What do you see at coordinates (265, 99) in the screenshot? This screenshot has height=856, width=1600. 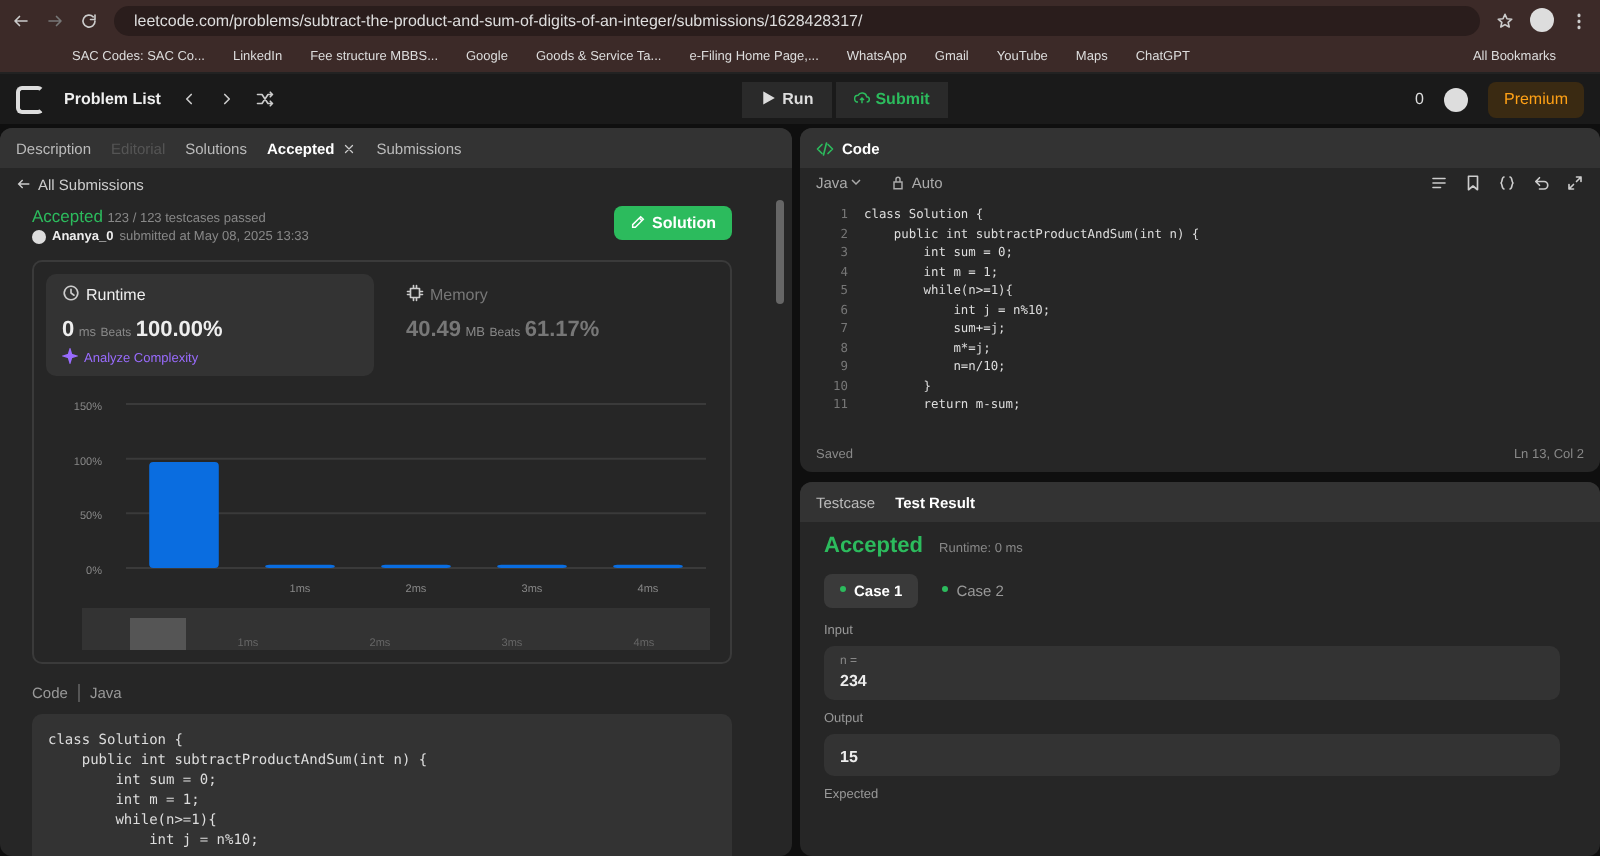 I see `shuffle-icon` at bounding box center [265, 99].